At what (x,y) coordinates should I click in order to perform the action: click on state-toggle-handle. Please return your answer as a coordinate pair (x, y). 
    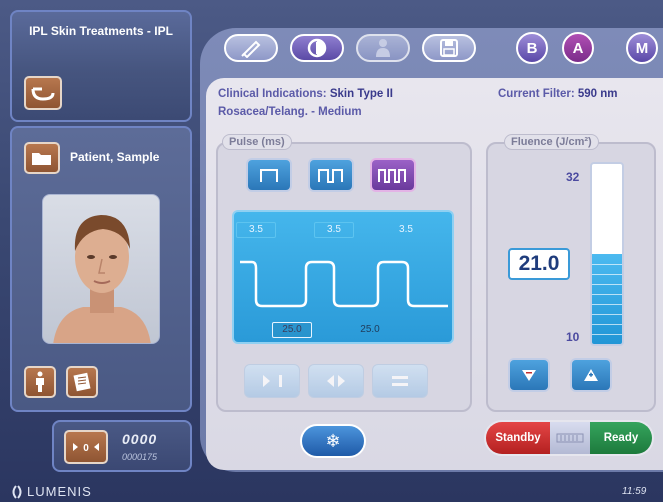
    Looking at the image, I should click on (570, 438).